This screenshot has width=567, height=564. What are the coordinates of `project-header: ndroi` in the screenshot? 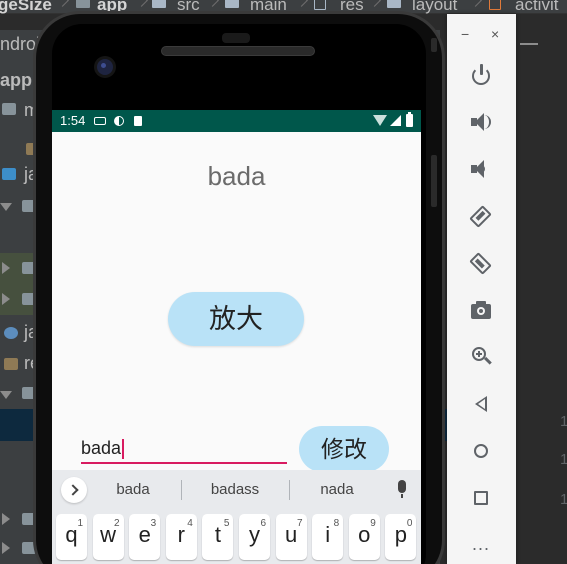 It's located at (20, 44).